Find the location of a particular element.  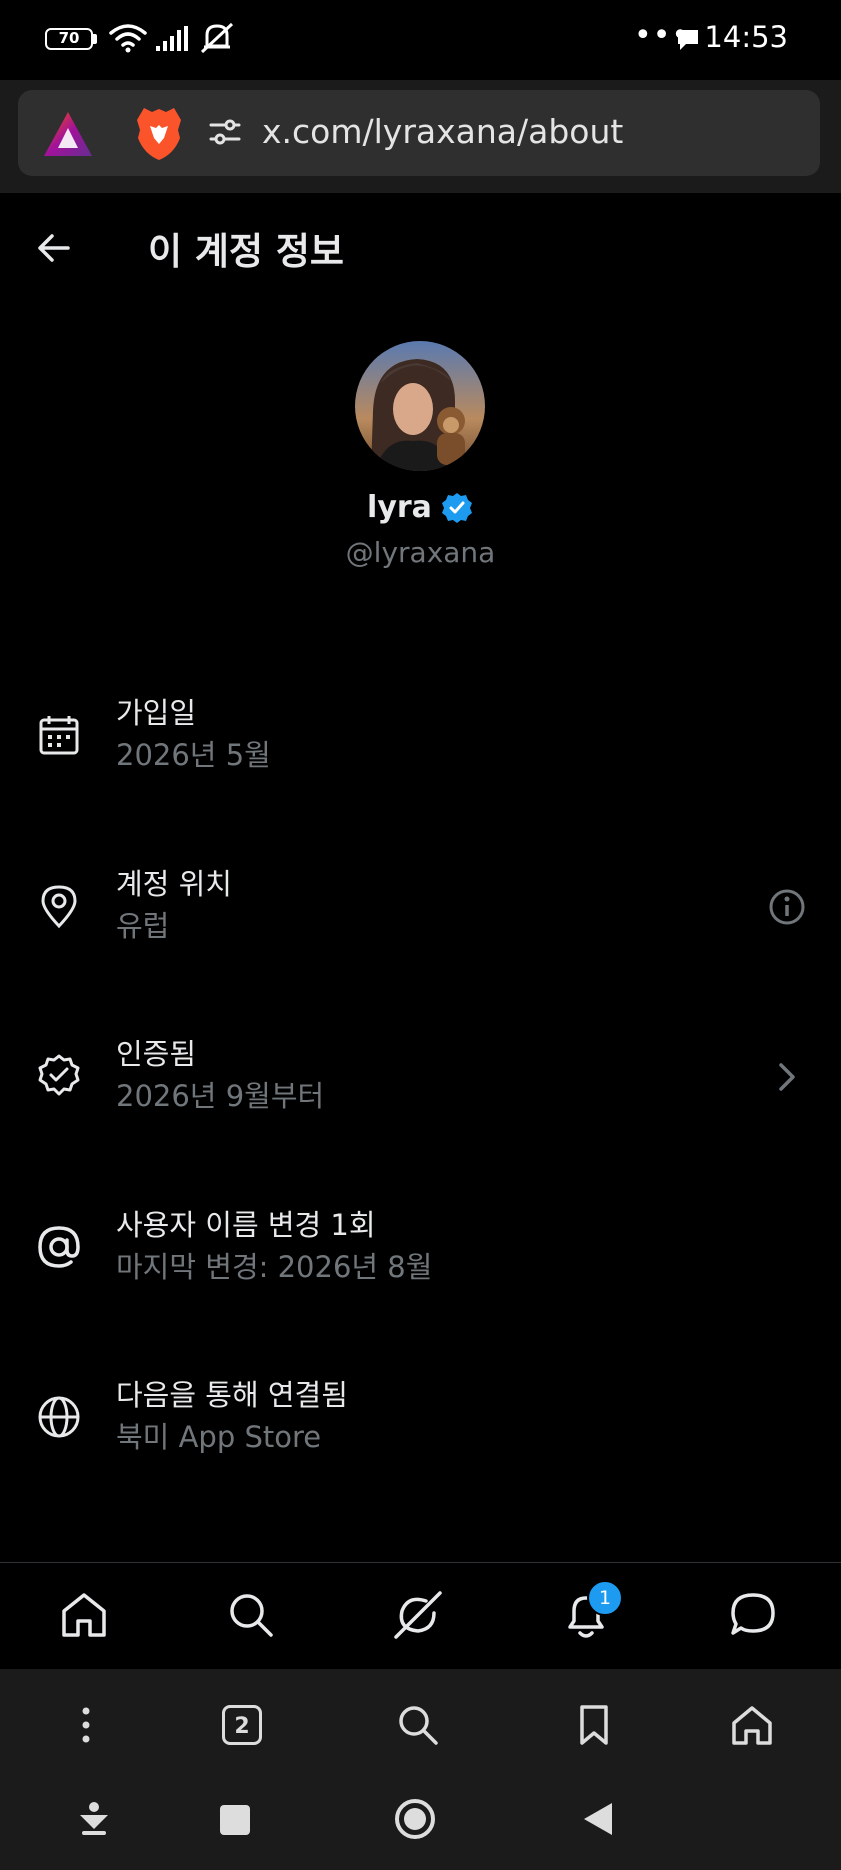

avatar is located at coordinates (420, 406).